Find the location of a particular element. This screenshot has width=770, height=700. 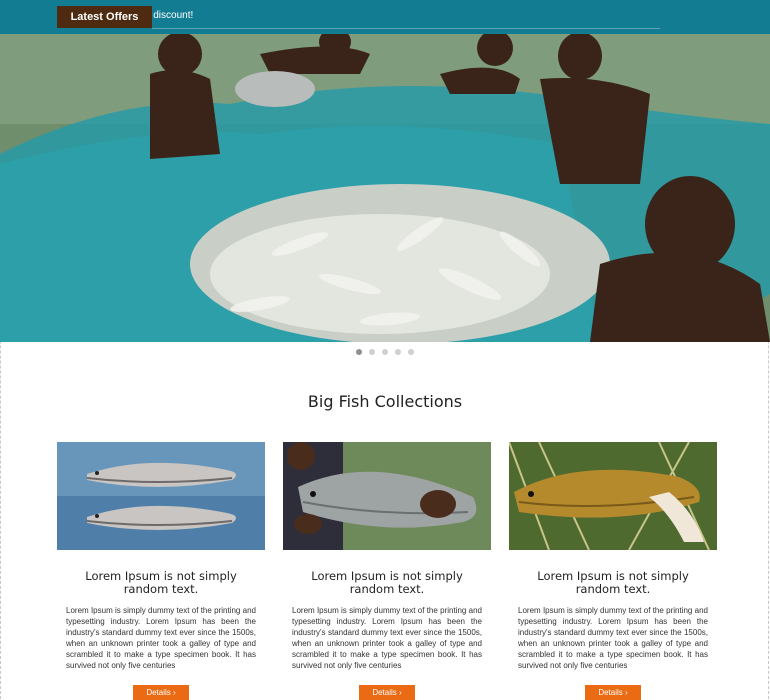

latest-offers-bar: Latest Offers 5% discount! is located at coordinates (385, 17).